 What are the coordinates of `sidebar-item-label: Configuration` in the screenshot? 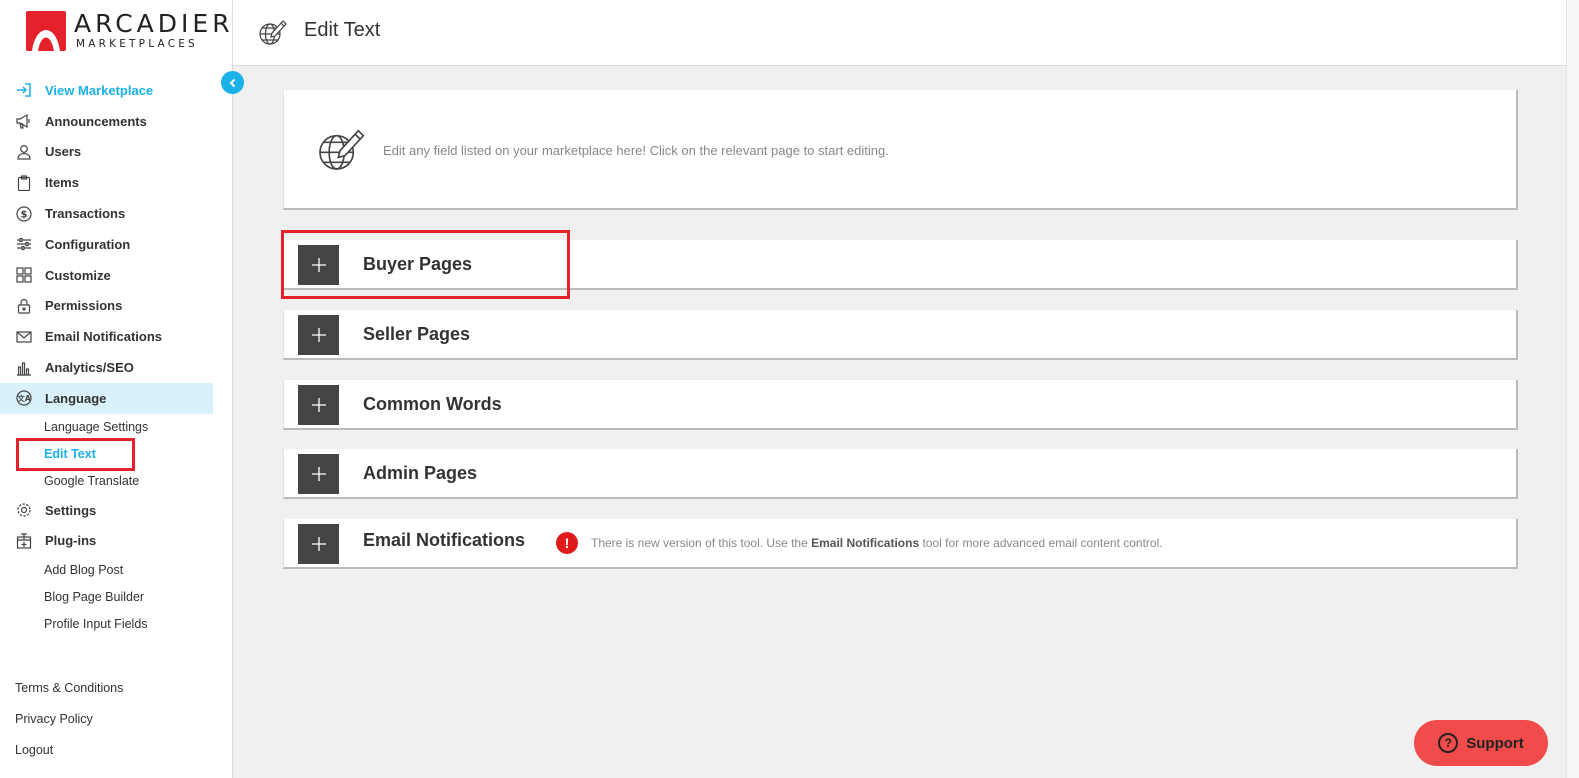 It's located at (88, 244).